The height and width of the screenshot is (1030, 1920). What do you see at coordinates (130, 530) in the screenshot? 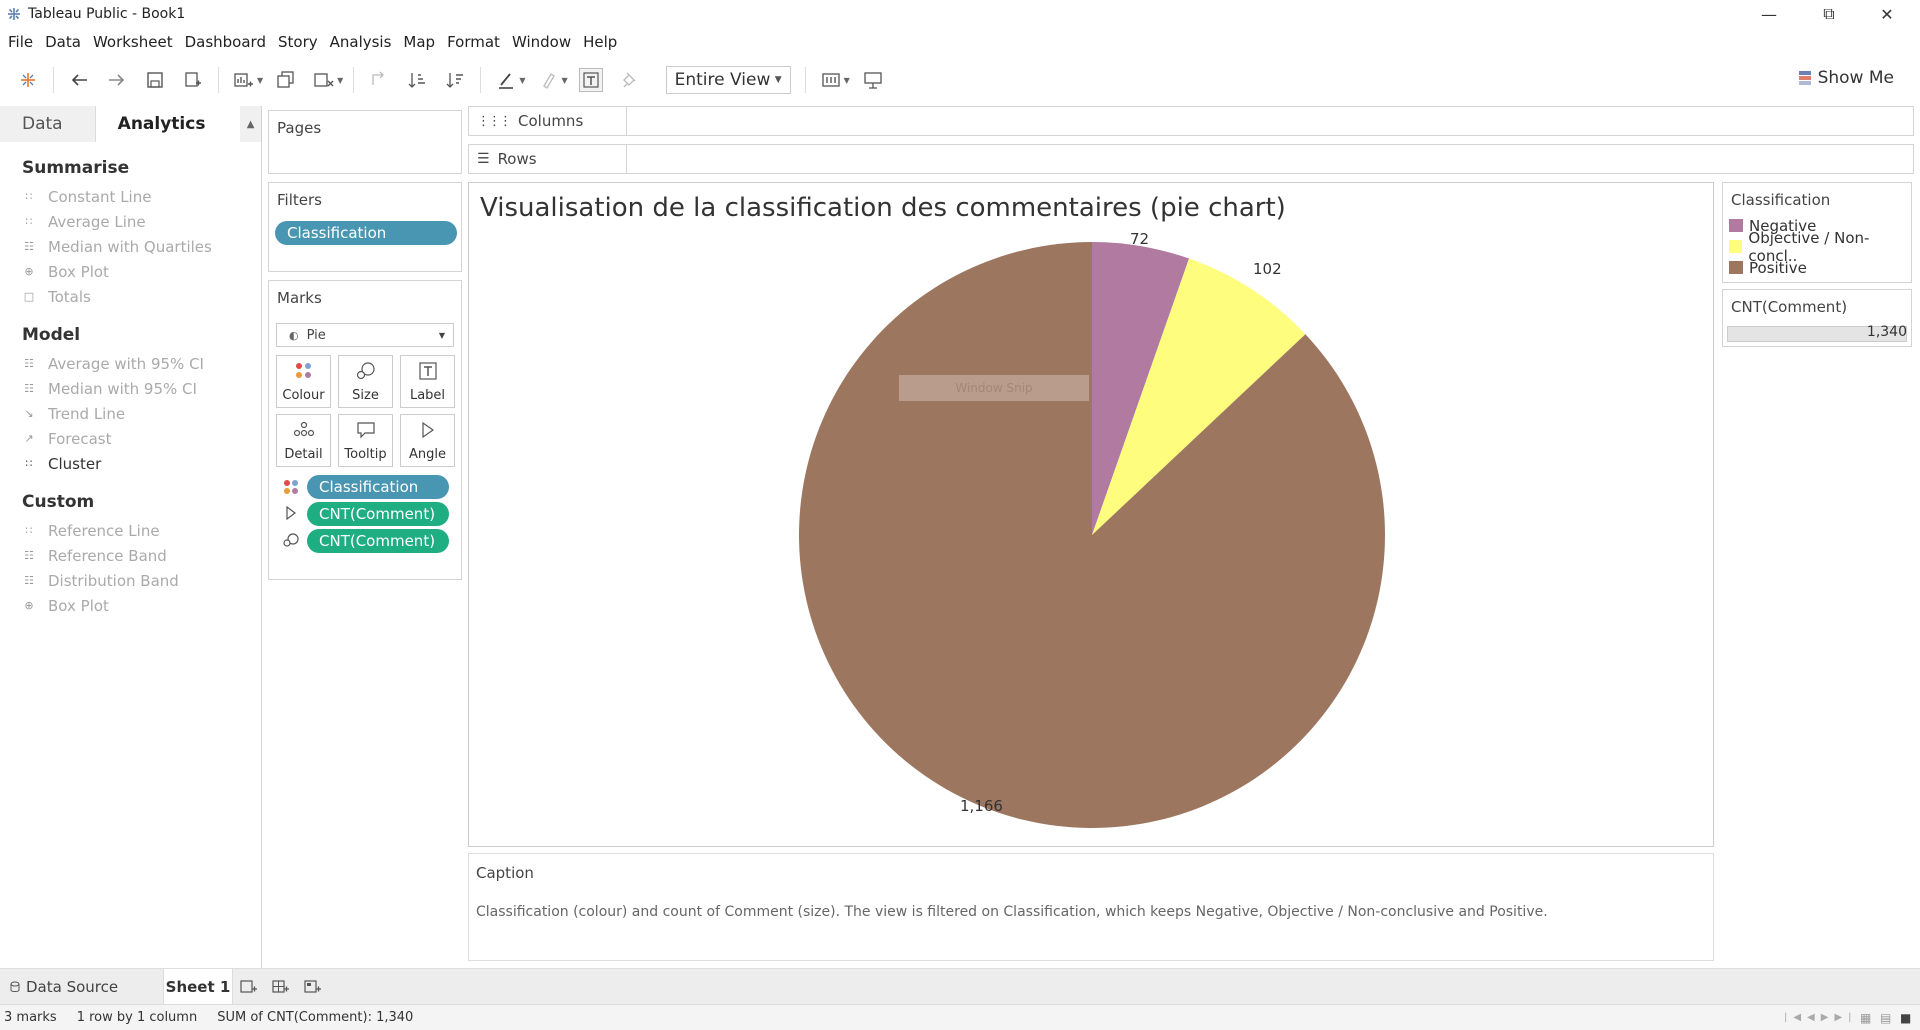
I see `analytics-item: ∷ Reference Line` at bounding box center [130, 530].